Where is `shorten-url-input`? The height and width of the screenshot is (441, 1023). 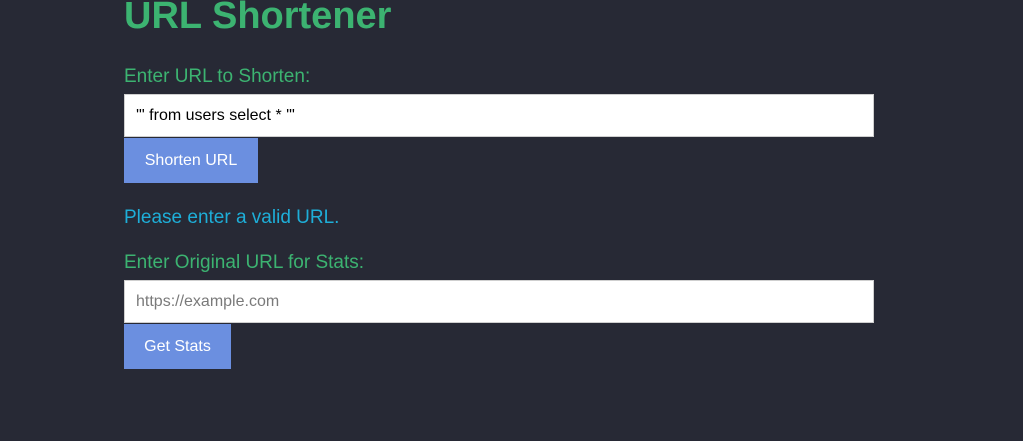
shorten-url-input is located at coordinates (499, 115).